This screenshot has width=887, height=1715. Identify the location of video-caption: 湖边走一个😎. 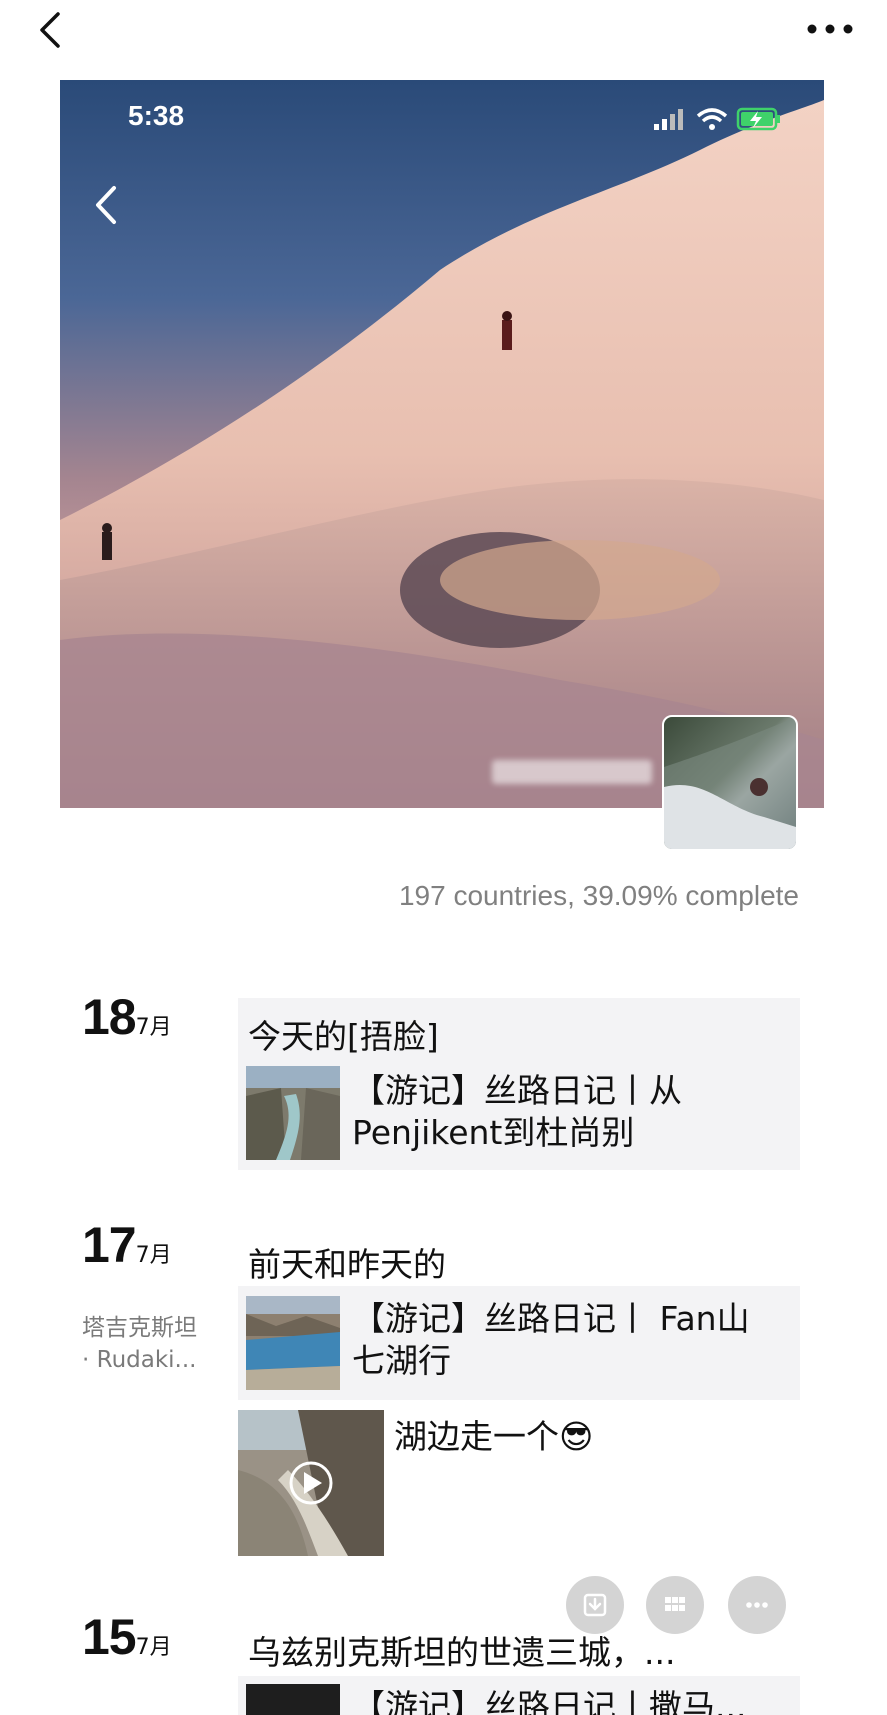
(493, 1434).